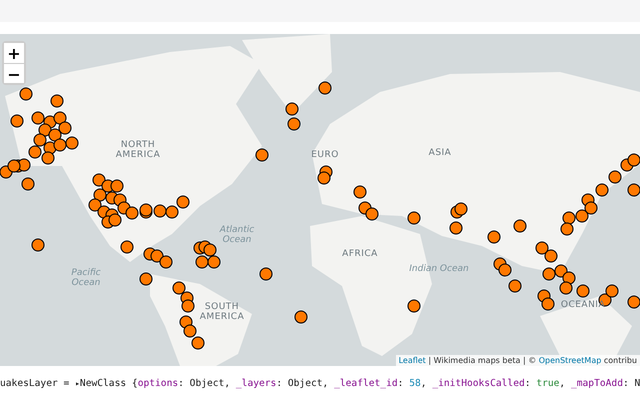 This screenshot has width=640, height=400. Describe the element at coordinates (412, 360) in the screenshot. I see `attribution-link: Leaflet` at that location.